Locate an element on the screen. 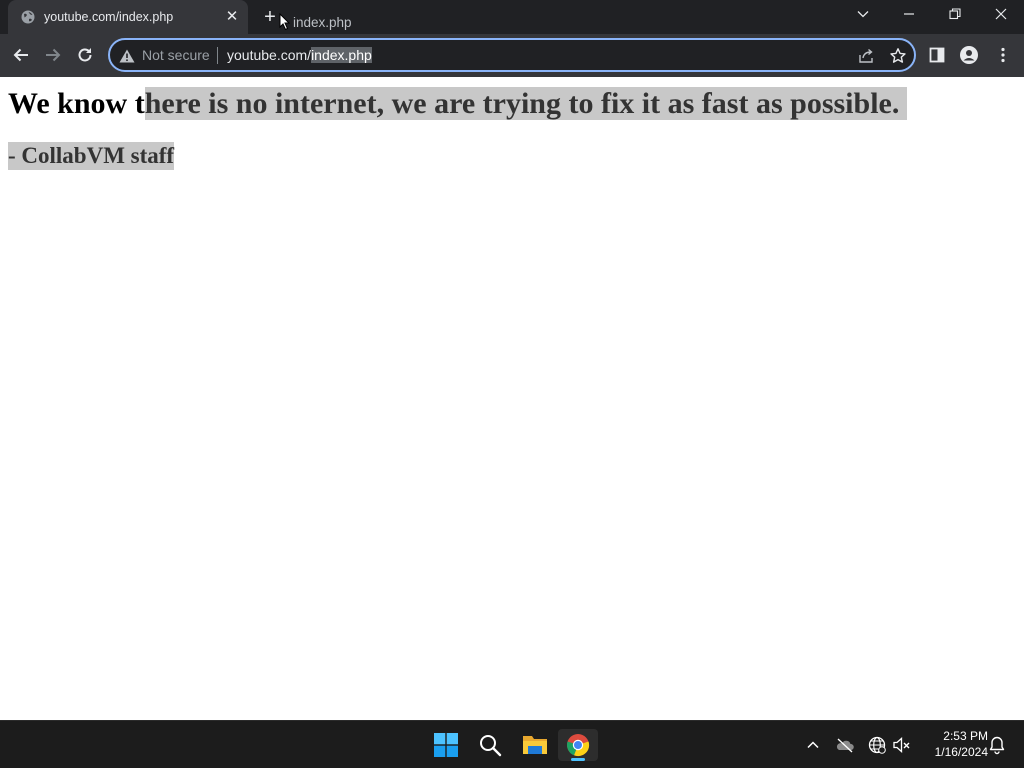  onedrive-offline-icon is located at coordinates (845, 745).